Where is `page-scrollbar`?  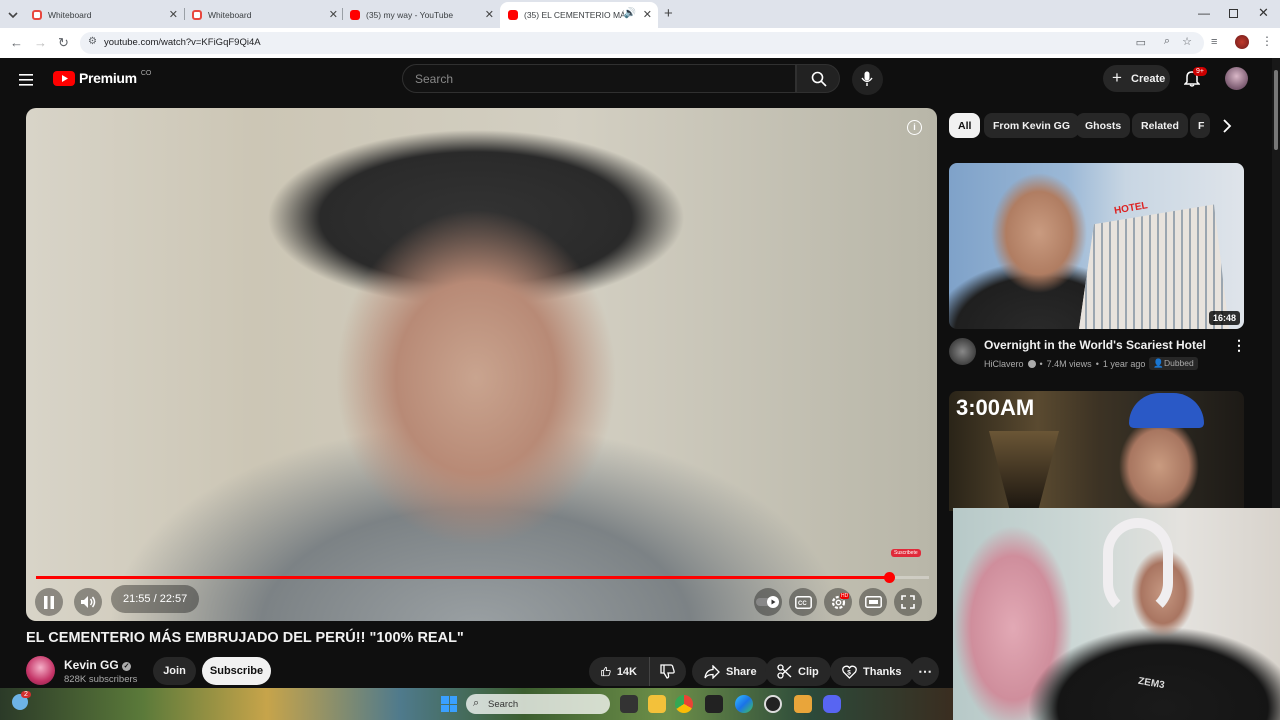 page-scrollbar is located at coordinates (1276, 283).